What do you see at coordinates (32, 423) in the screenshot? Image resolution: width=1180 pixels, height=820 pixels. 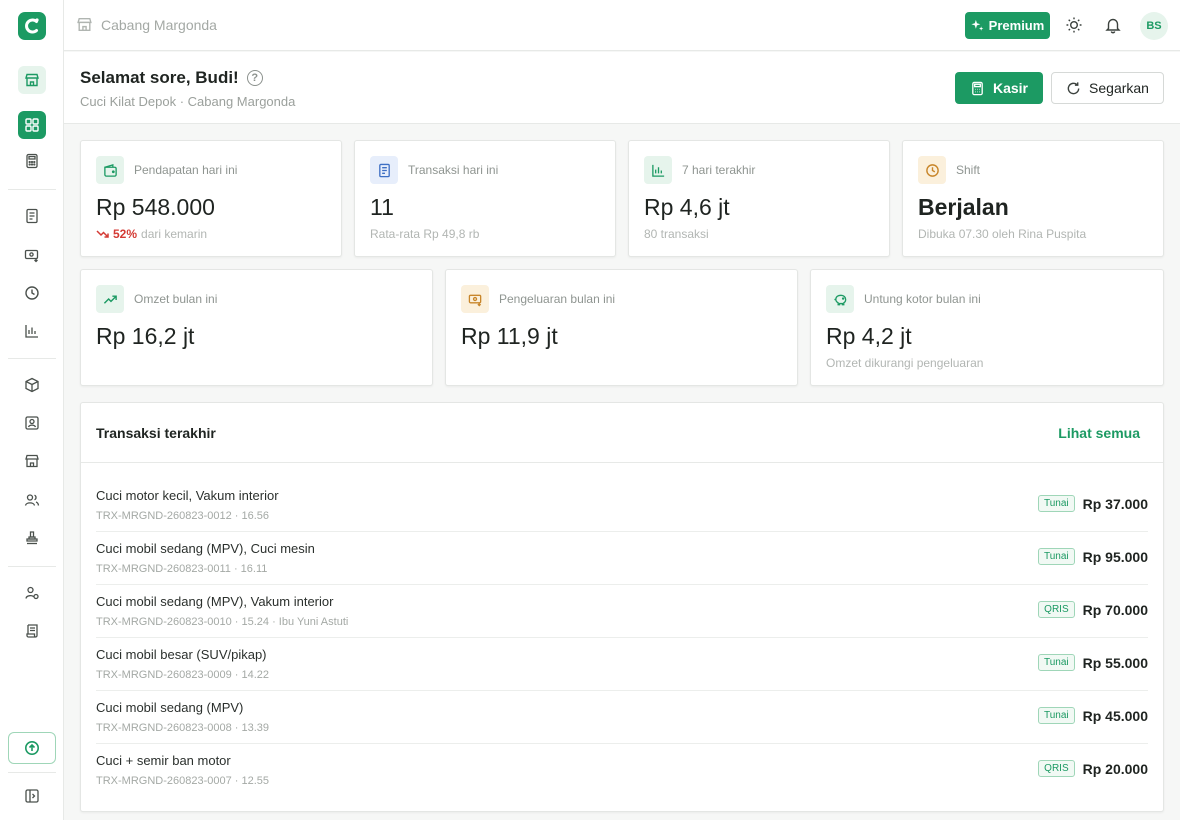 I see `sidebar-item-customers` at bounding box center [32, 423].